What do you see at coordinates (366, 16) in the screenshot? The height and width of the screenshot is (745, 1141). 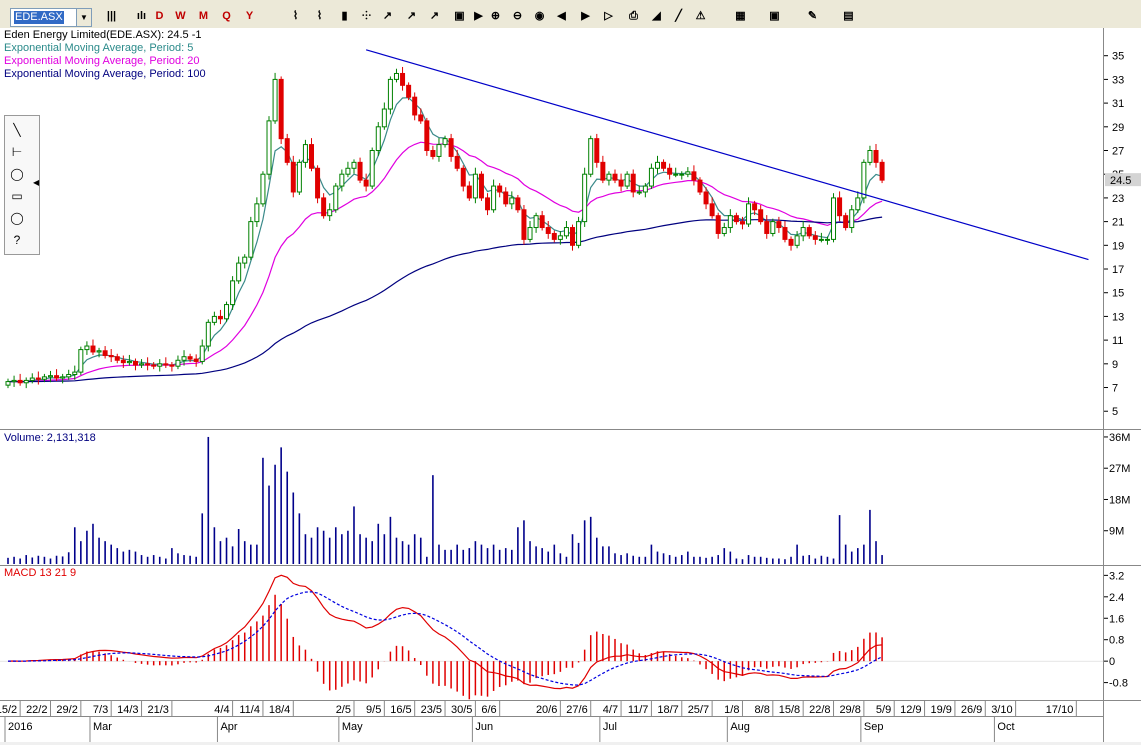 I see `indicator-1-icon: ⸭` at bounding box center [366, 16].